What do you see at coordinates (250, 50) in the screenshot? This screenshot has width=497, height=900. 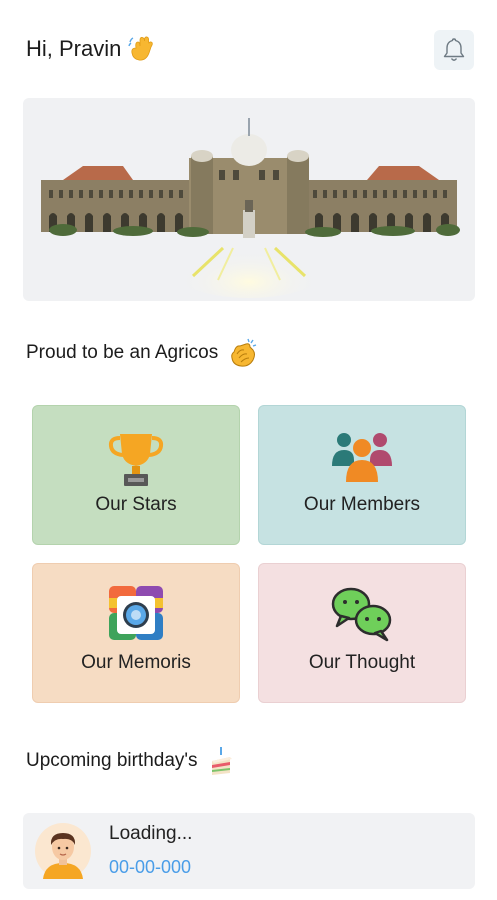 I see `header: Hi, Pravin` at bounding box center [250, 50].